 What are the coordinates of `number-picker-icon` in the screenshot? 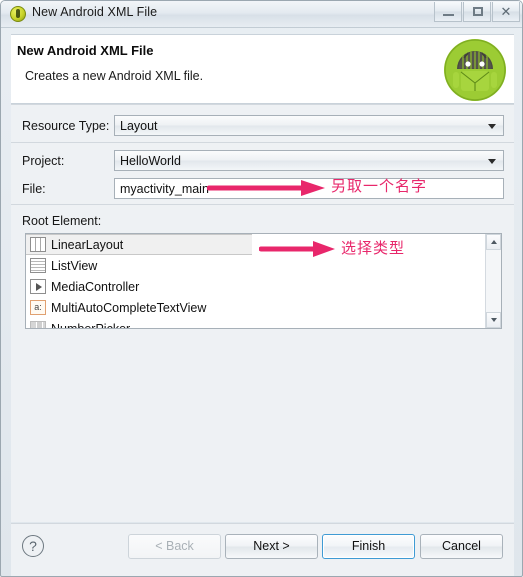 It's located at (38, 324).